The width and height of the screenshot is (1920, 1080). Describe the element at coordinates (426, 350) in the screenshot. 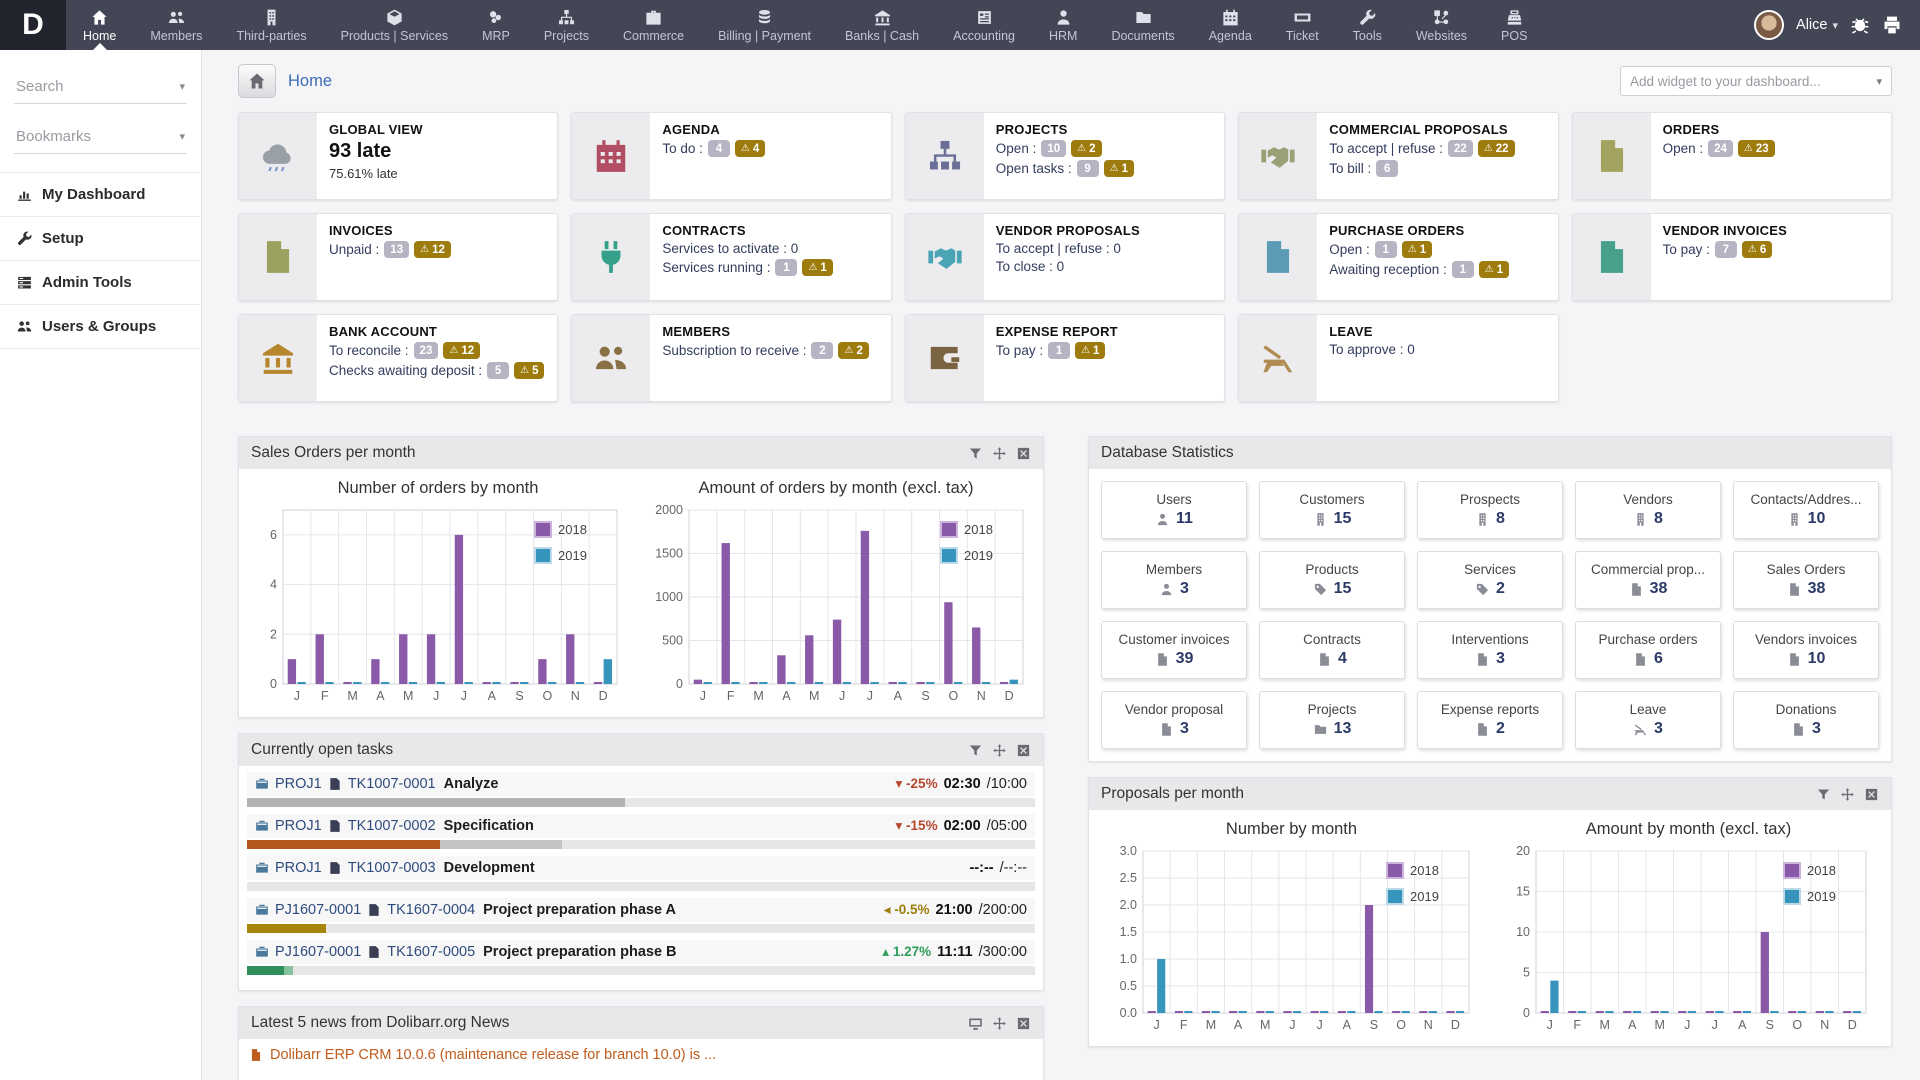

I see `count-badge: 23` at that location.